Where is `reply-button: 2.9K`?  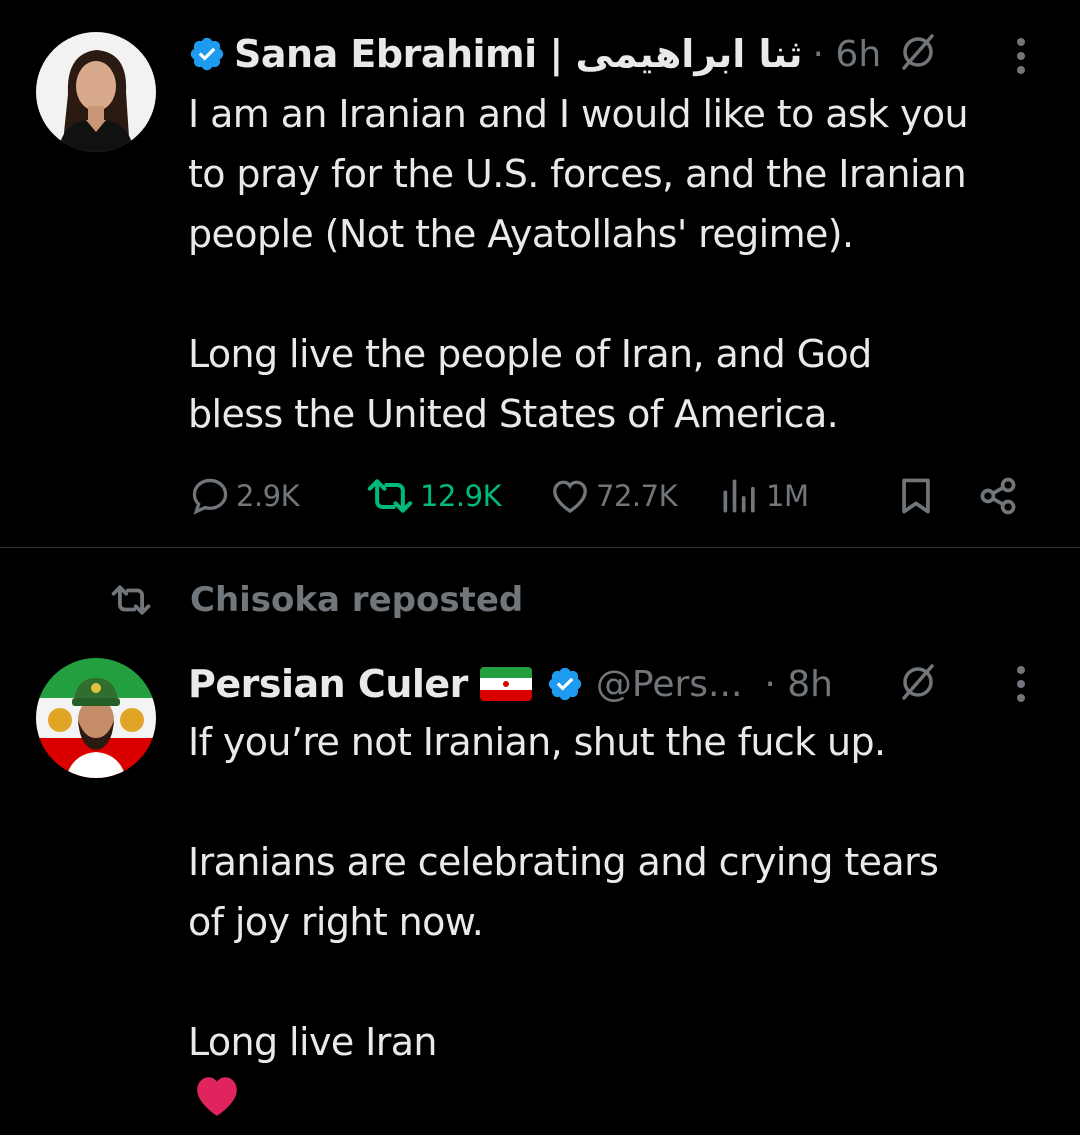
reply-button: 2.9K is located at coordinates (244, 496).